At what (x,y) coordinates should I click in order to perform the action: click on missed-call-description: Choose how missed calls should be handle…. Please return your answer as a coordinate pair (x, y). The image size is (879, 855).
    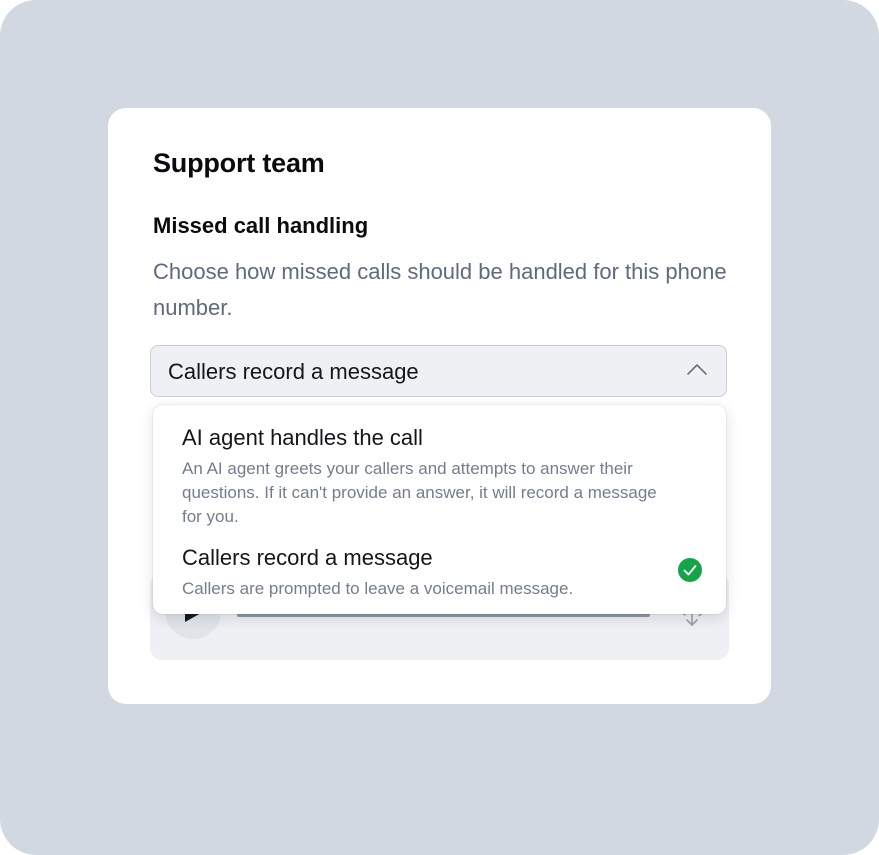
    Looking at the image, I should click on (440, 289).